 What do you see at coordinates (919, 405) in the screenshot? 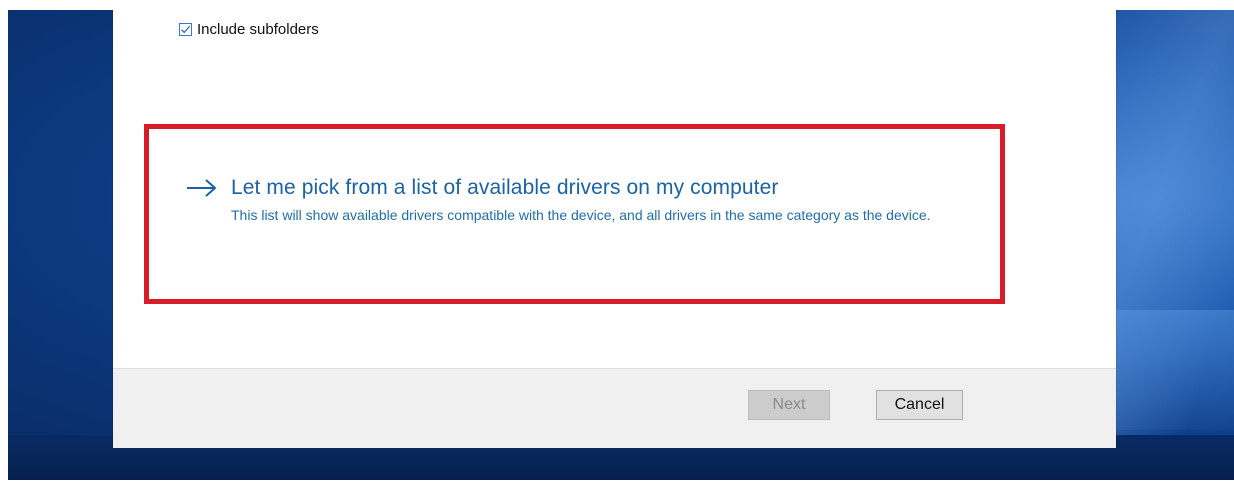
I see `cancel-button: Cancel` at bounding box center [919, 405].